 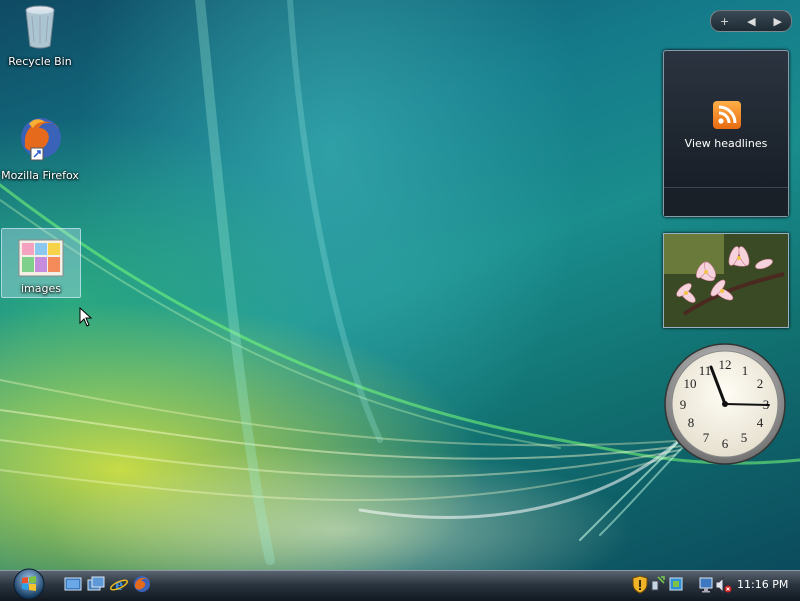 I want to click on desktop-icon-firefox: Mozilla Firefox, so click(x=40, y=148).